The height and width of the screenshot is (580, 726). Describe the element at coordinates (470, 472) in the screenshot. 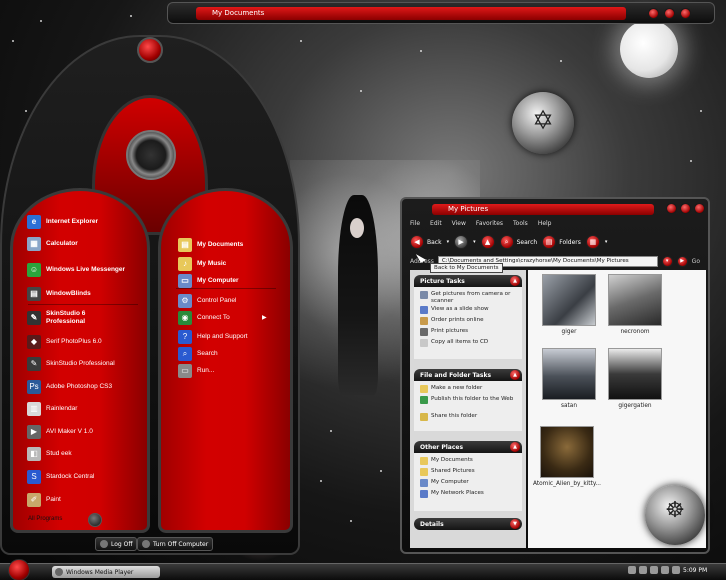

I see `task-link: Shared Pictures` at that location.